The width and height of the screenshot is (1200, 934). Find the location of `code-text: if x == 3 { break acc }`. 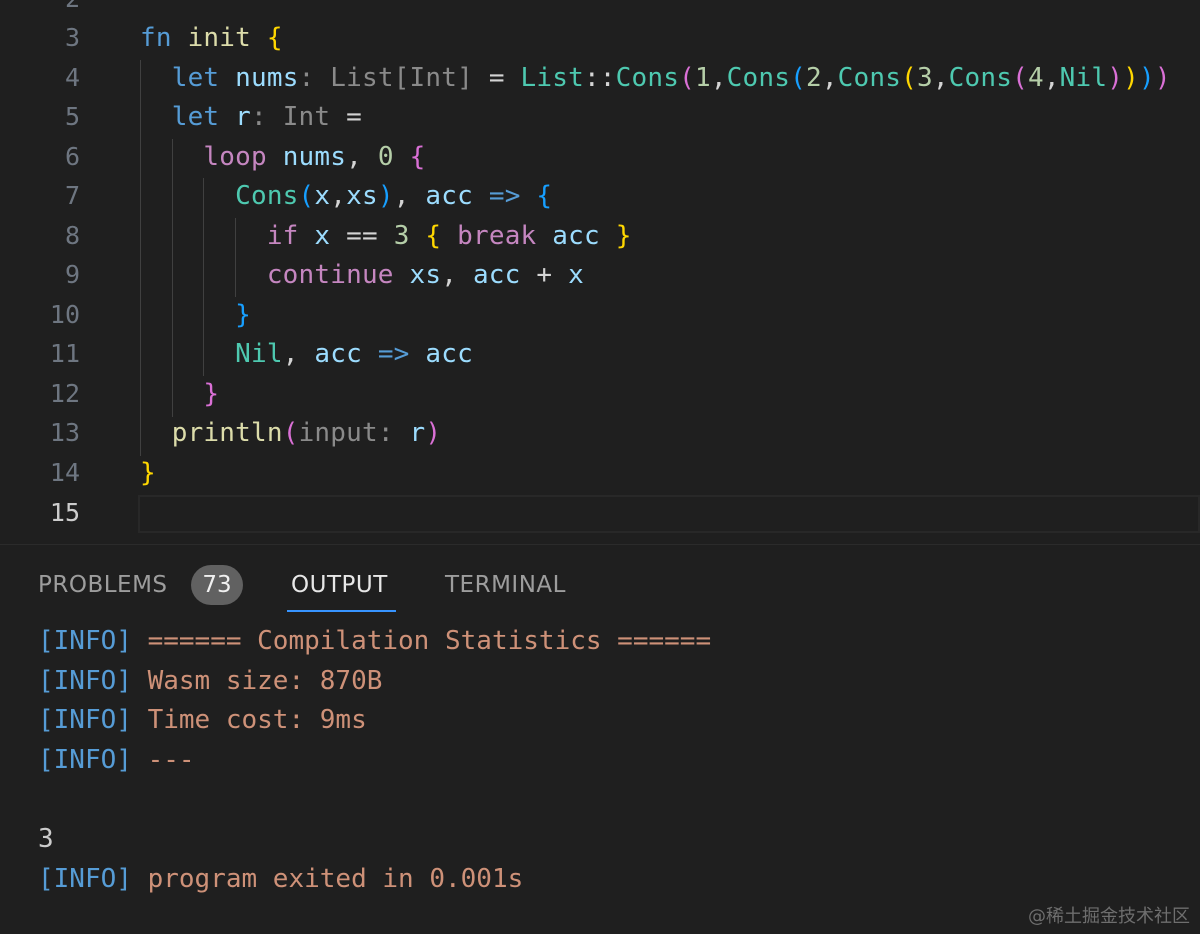

code-text: if x == 3 { break acc } is located at coordinates (449, 236).